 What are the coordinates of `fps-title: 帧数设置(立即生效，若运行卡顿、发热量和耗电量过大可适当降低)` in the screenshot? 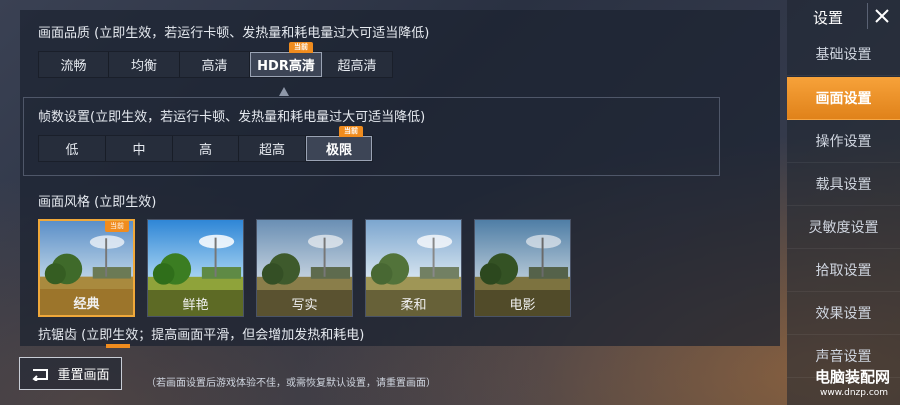 It's located at (232, 117).